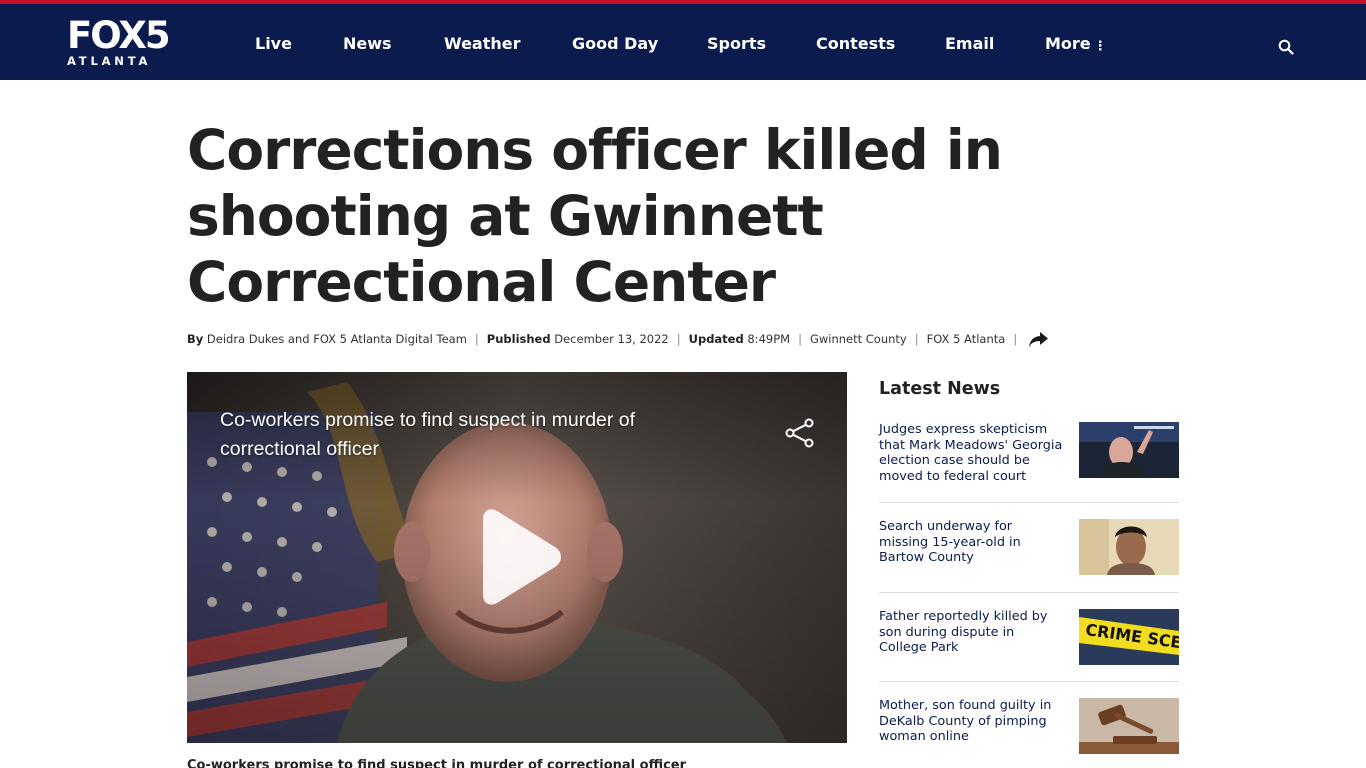 This screenshot has width=1366, height=768. Describe the element at coordinates (1038, 339) in the screenshot. I see `share-arrow-icon` at that location.